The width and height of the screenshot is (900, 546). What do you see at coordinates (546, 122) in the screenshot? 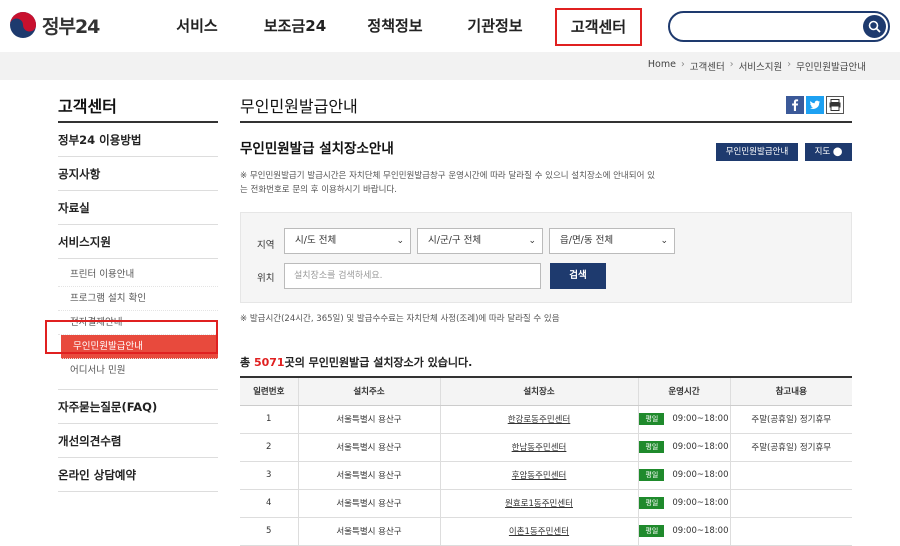
I see `title-divider` at bounding box center [546, 122].